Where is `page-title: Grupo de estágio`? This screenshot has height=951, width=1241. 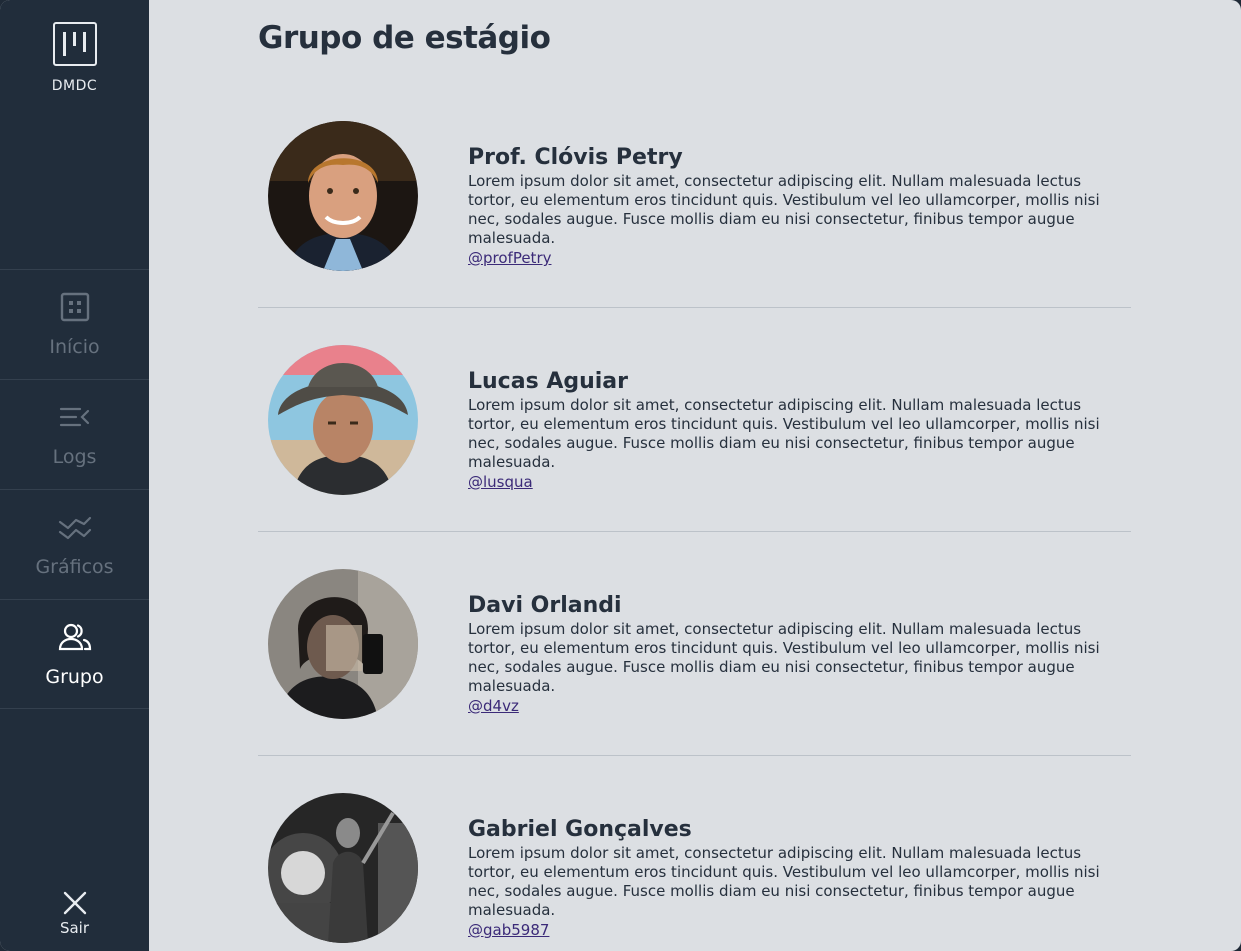
page-title: Grupo de estágio is located at coordinates (404, 38).